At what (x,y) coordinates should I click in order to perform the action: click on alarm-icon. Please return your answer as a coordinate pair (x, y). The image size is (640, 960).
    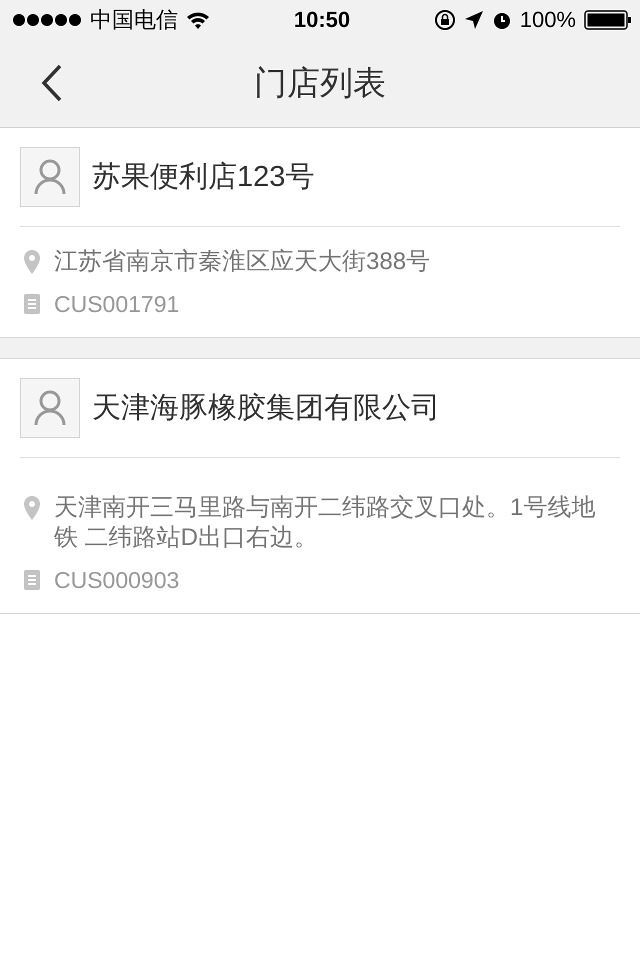
    Looking at the image, I should click on (502, 20).